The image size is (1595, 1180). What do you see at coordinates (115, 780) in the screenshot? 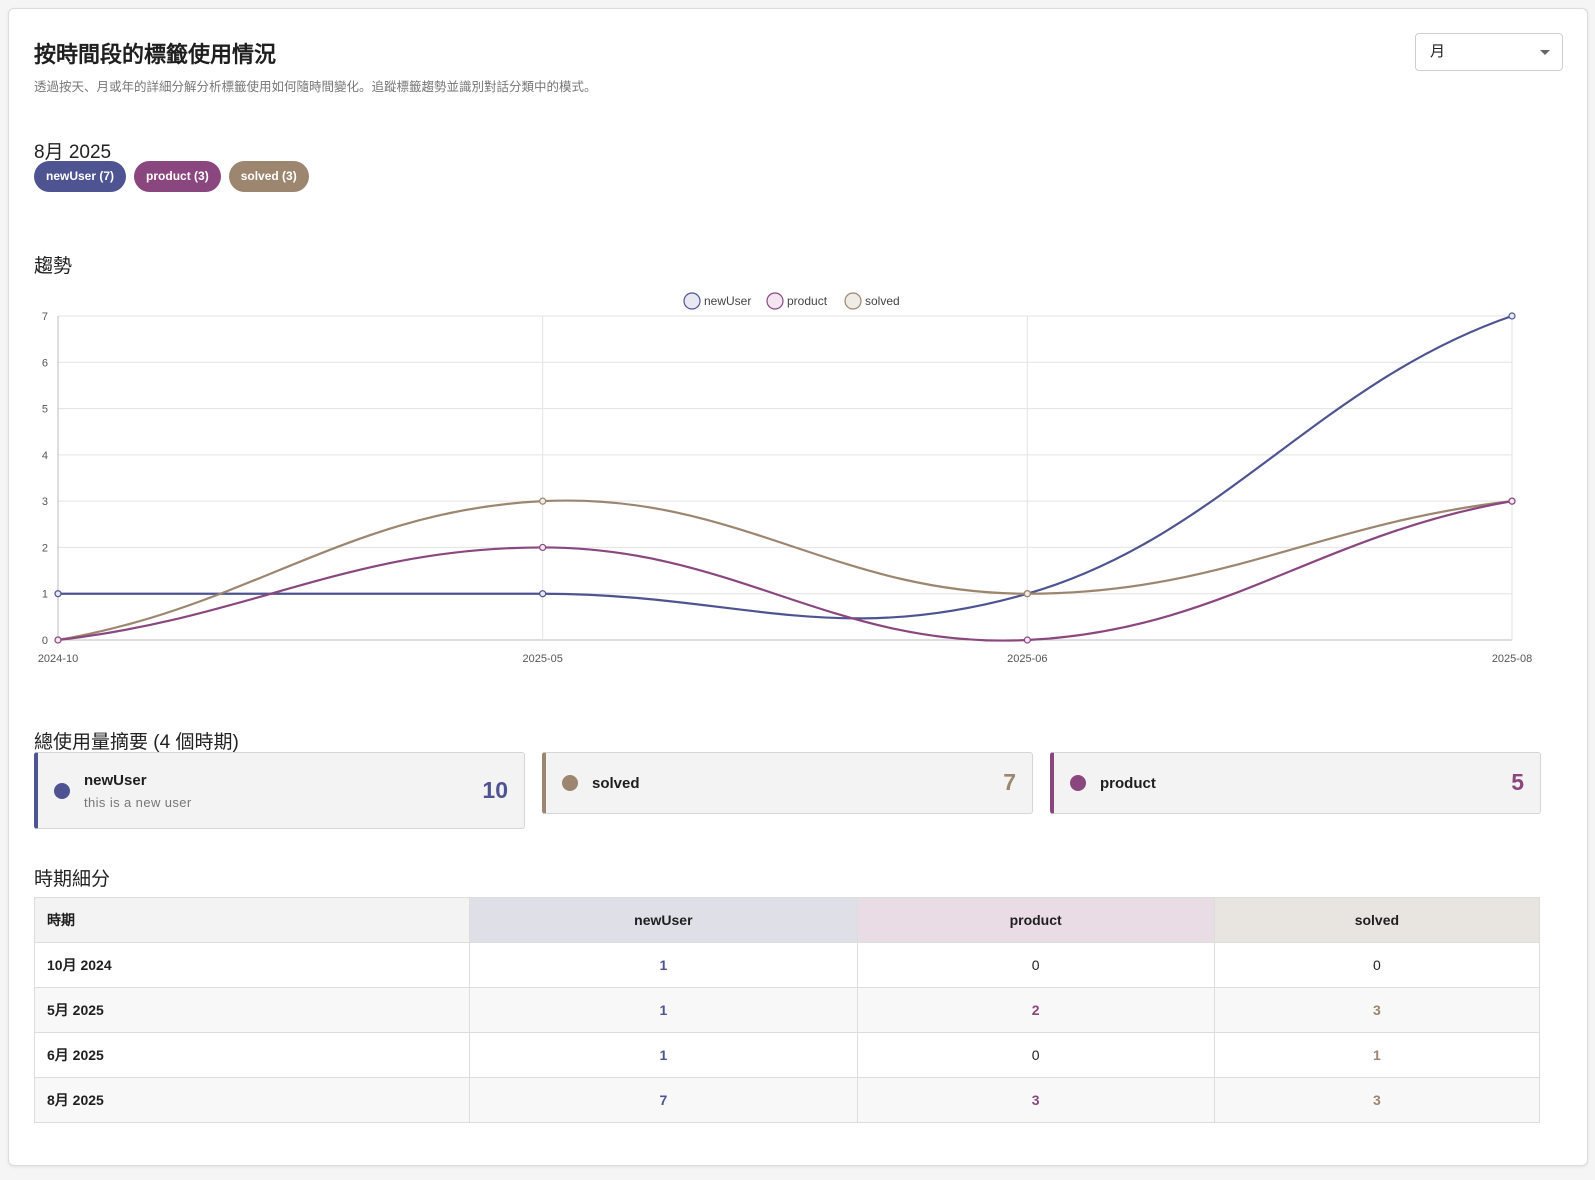
I see `summary-tag-name: newUser` at bounding box center [115, 780].